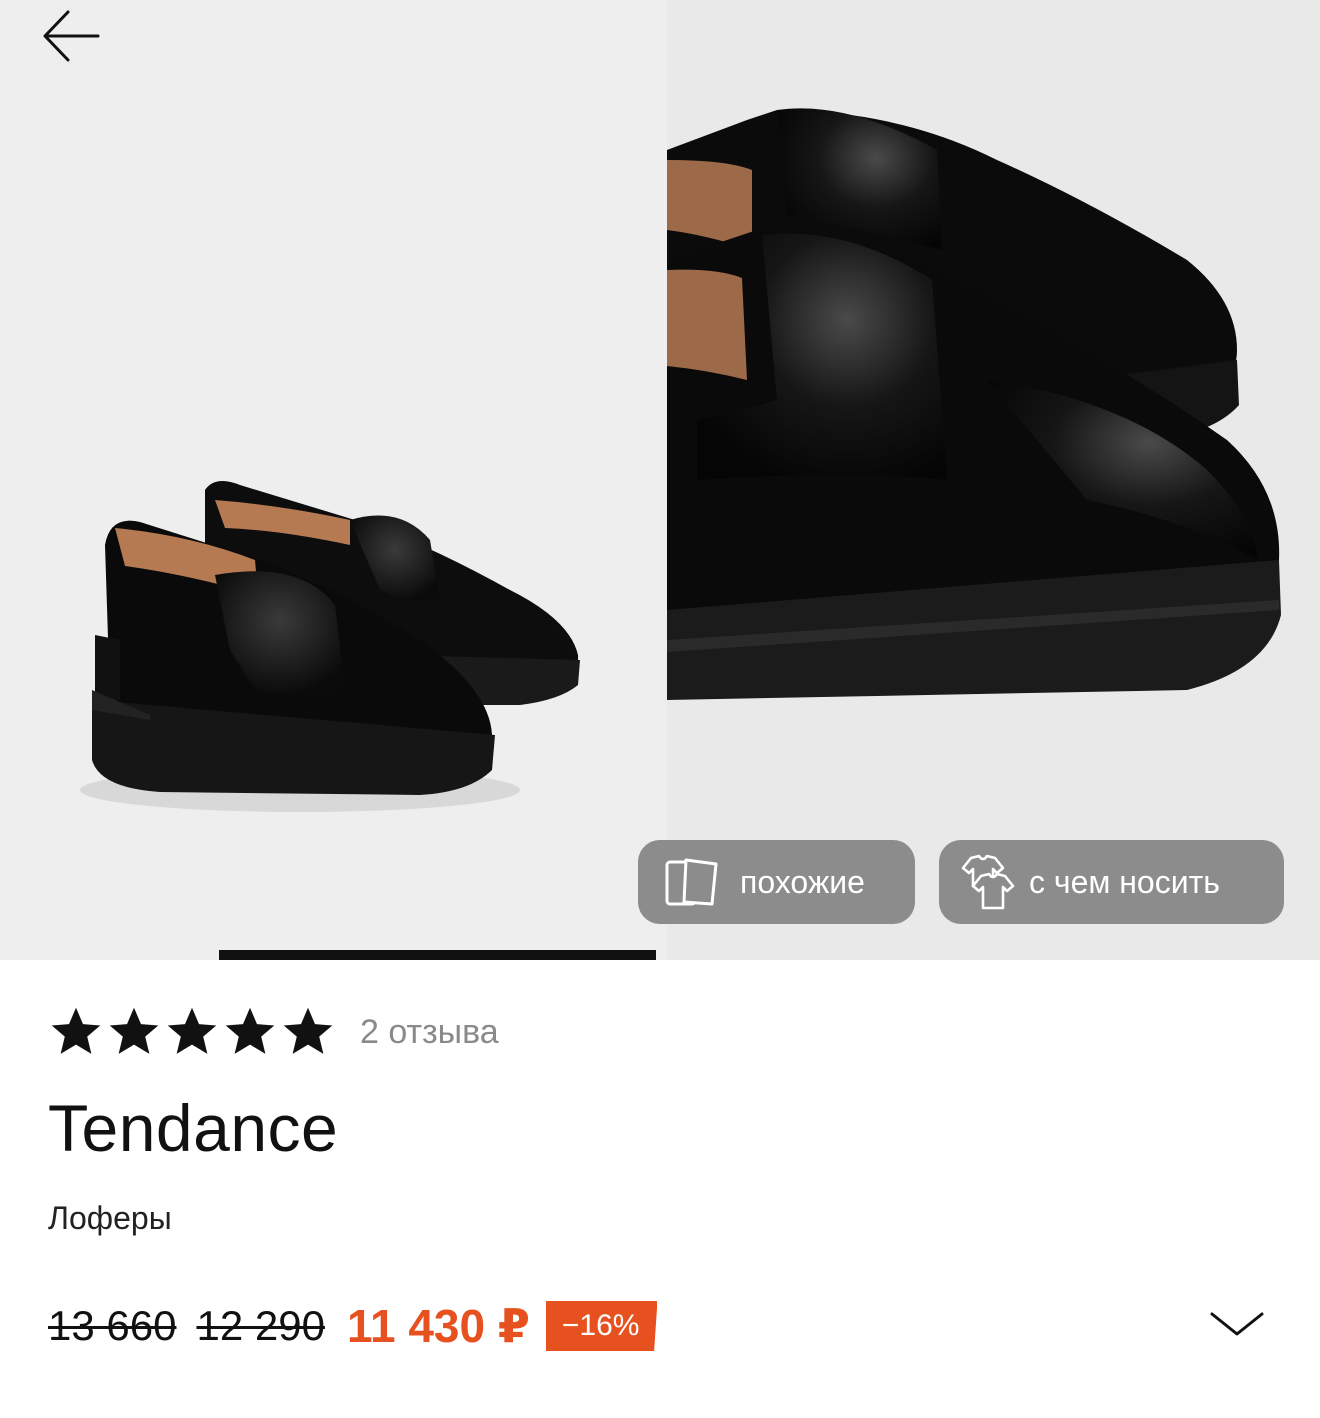  I want to click on original-price: 13 660, so click(112, 1325).